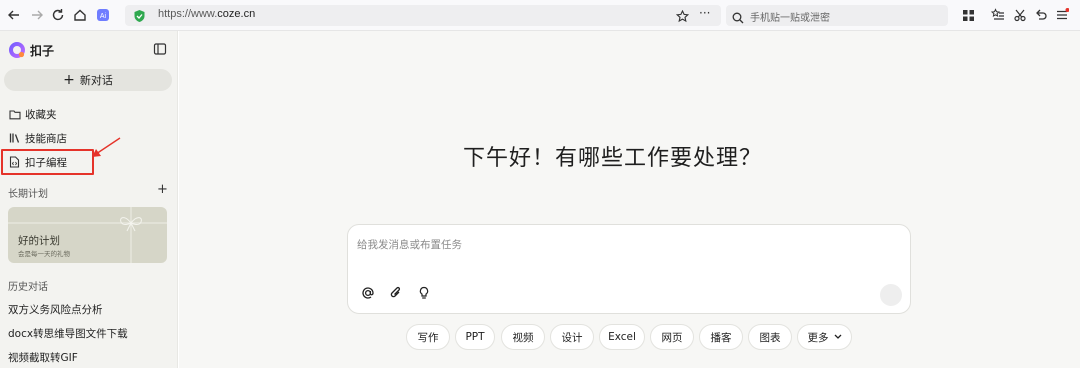 The width and height of the screenshot is (1080, 368). Describe the element at coordinates (139, 17) in the screenshot. I see `shield-icon` at that location.